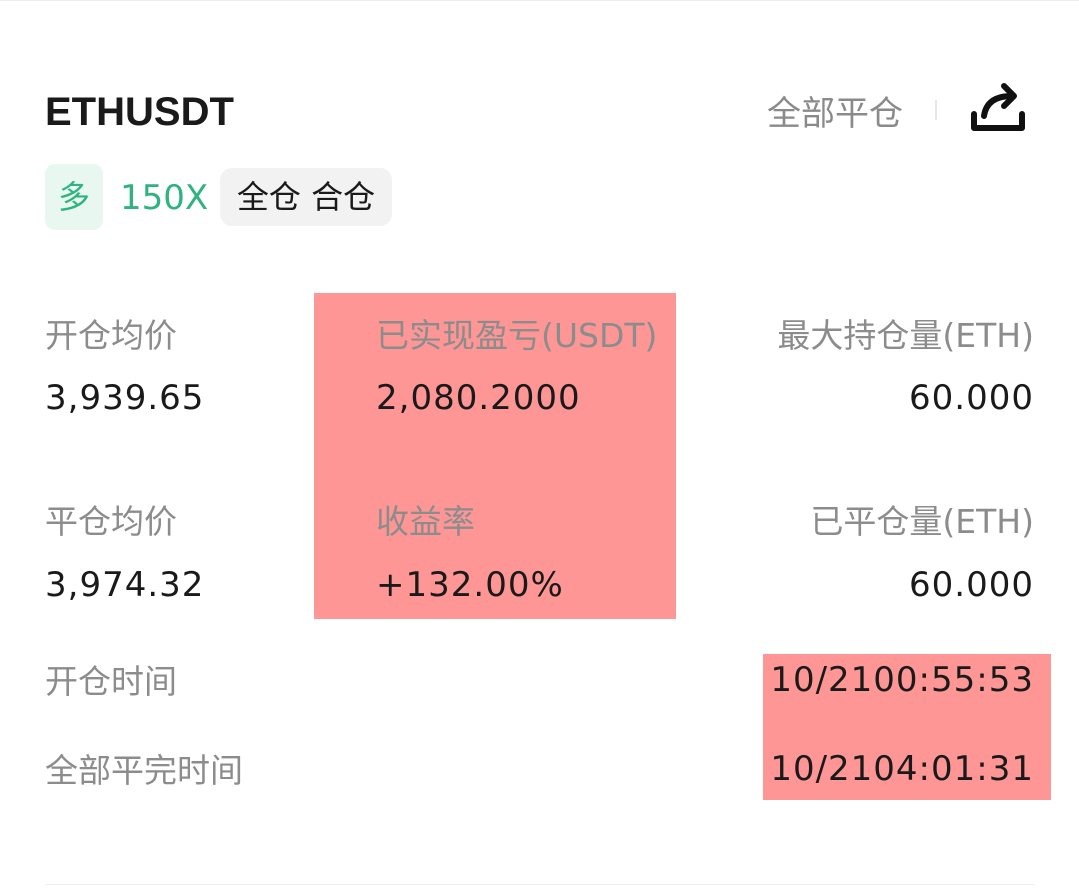 The height and width of the screenshot is (893, 1079). Describe the element at coordinates (998, 107) in the screenshot. I see `share-icon` at that location.